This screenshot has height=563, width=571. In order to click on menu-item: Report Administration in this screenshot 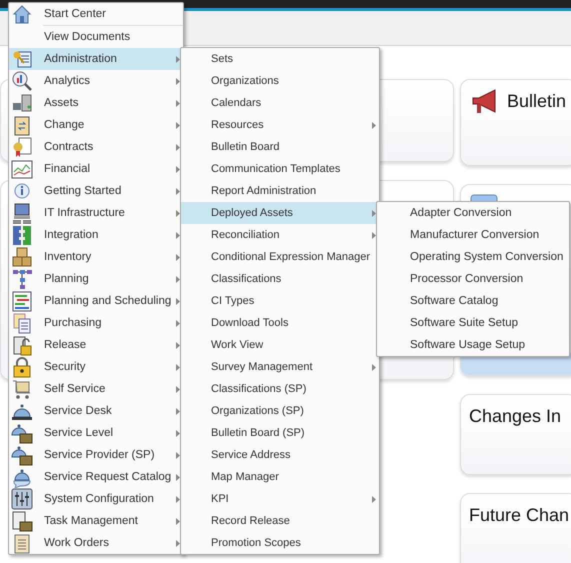, I will do `click(280, 191)`.